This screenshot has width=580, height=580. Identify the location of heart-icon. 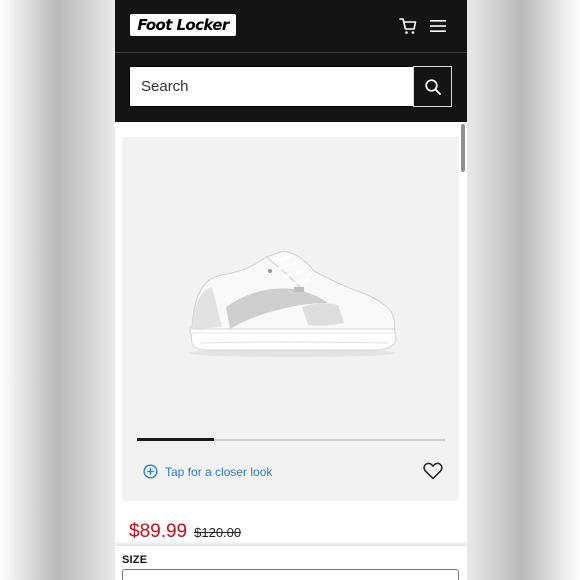
(433, 471).